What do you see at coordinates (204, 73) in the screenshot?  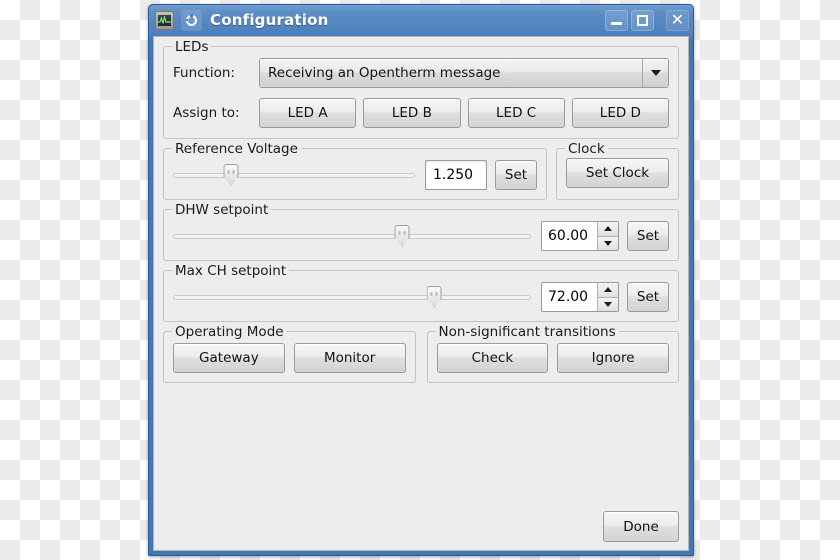 I see `function-label: Function:` at bounding box center [204, 73].